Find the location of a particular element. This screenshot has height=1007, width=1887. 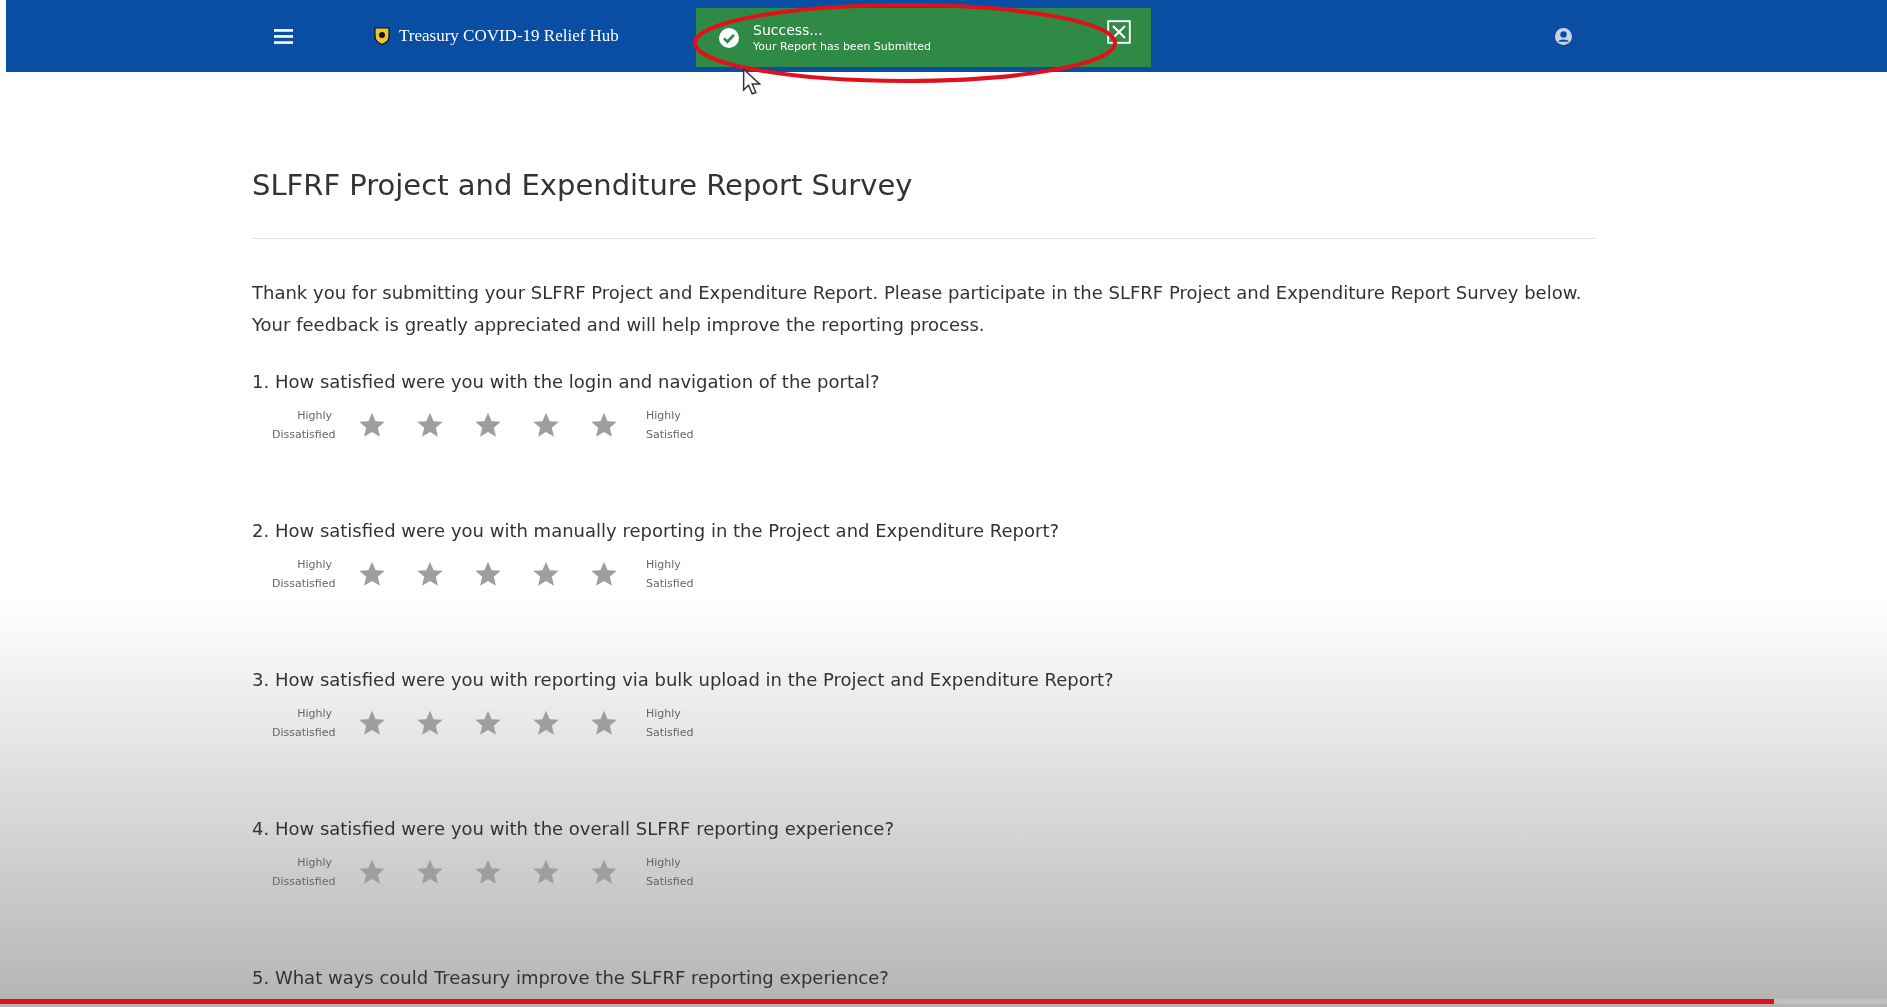

app-title: Treasury COVID-19 Relief Hub is located at coordinates (509, 36).